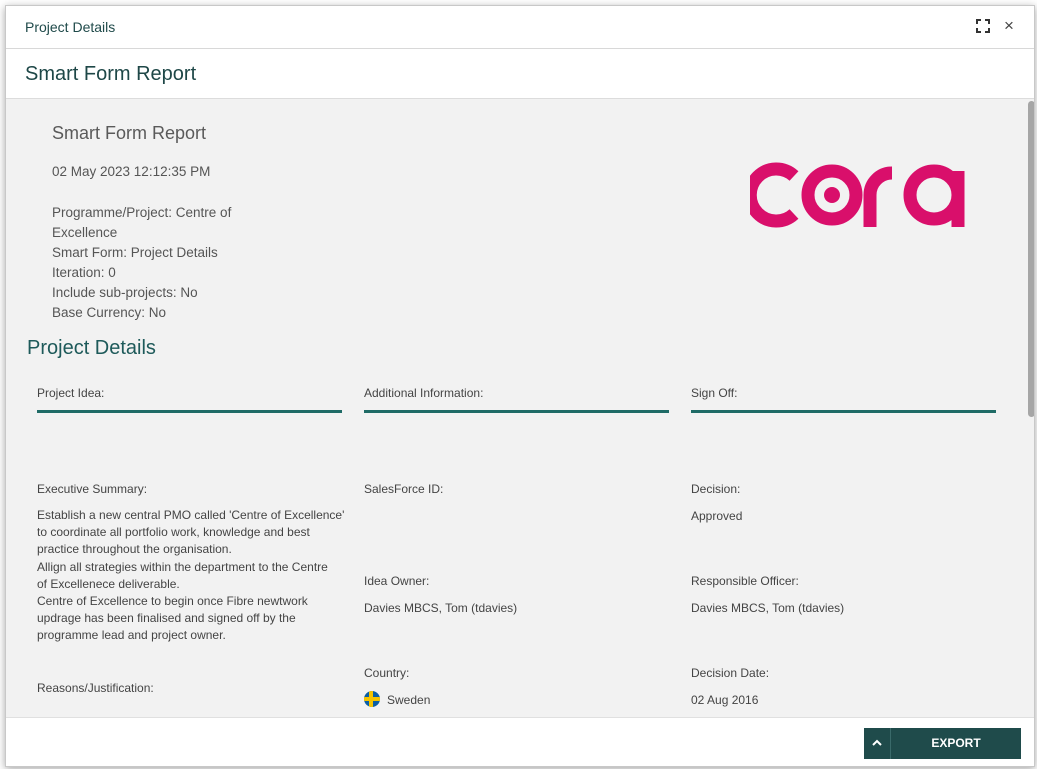  I want to click on sweden-flag-icon, so click(372, 699).